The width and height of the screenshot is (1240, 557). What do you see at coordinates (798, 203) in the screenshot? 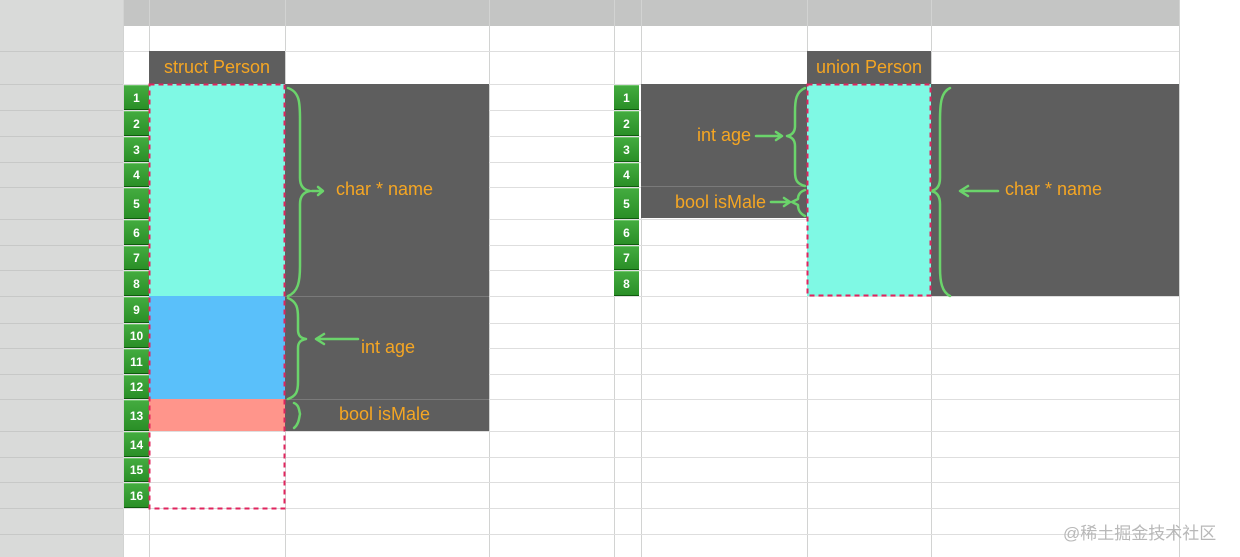
I see `union-ismale-brace` at bounding box center [798, 203].